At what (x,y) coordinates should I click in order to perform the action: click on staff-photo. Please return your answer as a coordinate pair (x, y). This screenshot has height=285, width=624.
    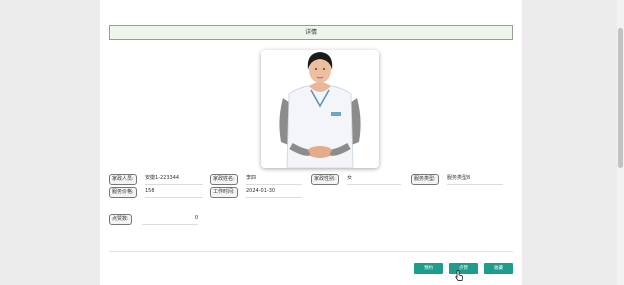
    Looking at the image, I should click on (320, 109).